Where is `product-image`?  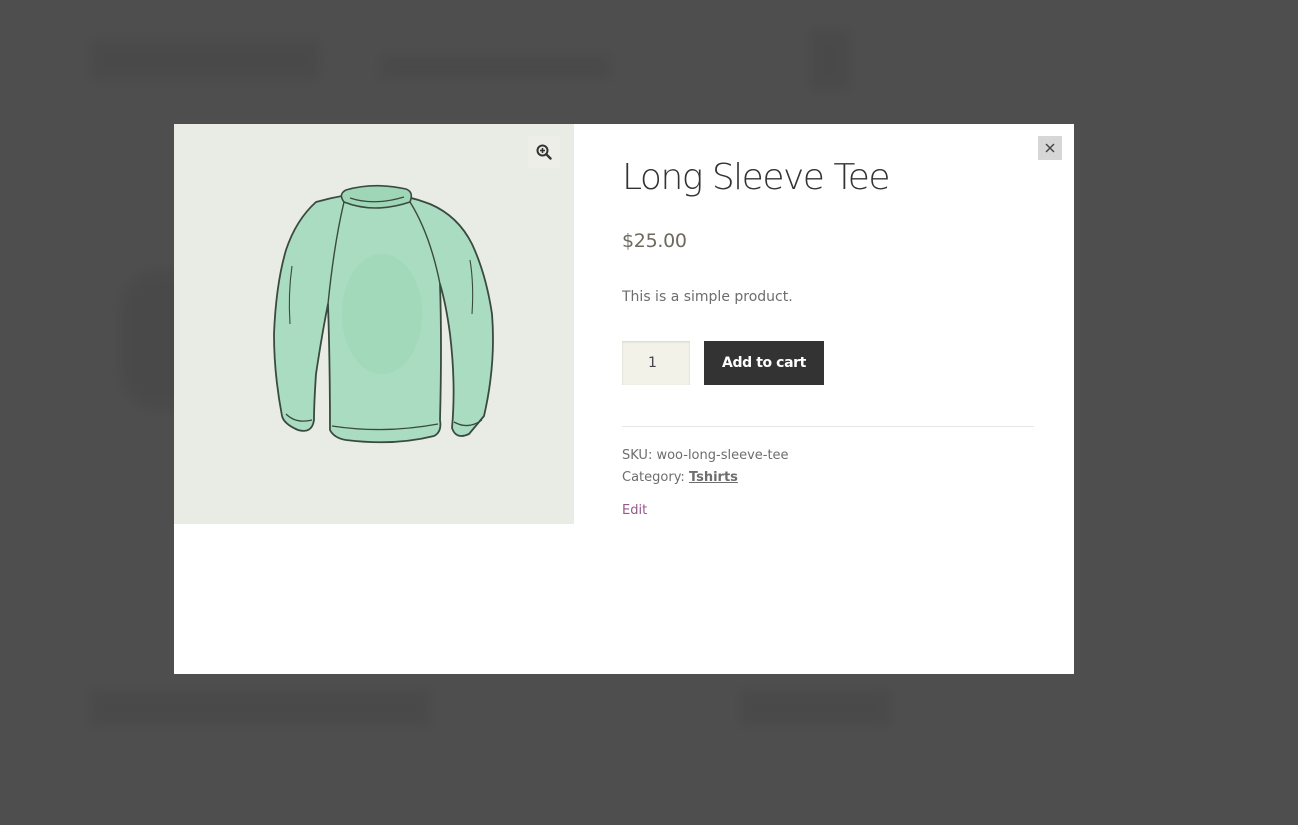 product-image is located at coordinates (374, 324).